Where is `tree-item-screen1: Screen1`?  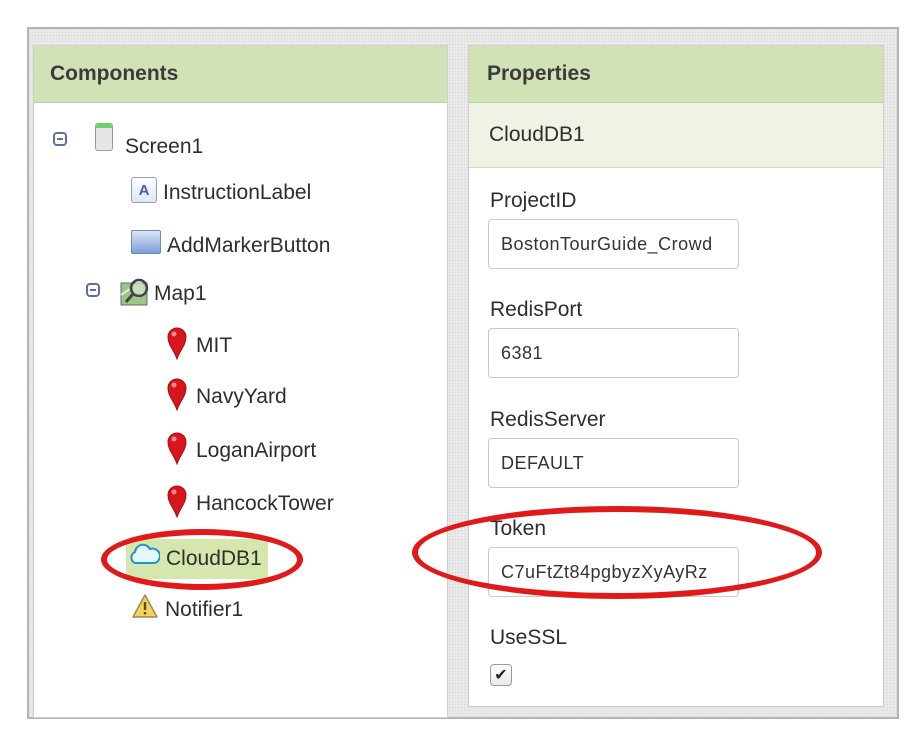
tree-item-screen1: Screen1 is located at coordinates (149, 140).